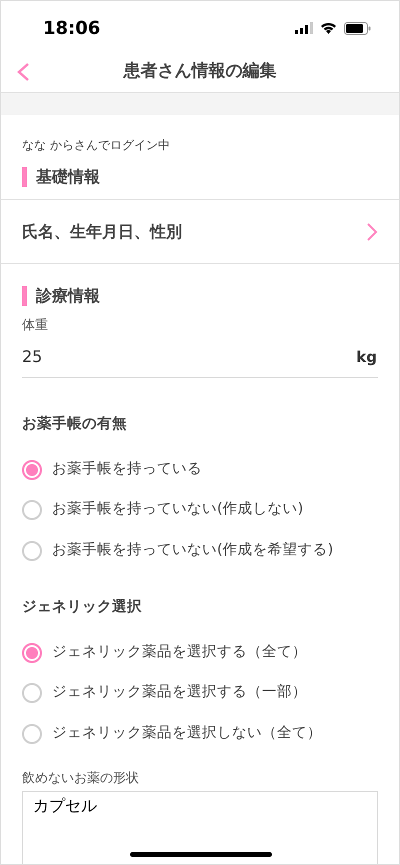  What do you see at coordinates (366, 357) in the screenshot?
I see `unit-label: kg` at bounding box center [366, 357].